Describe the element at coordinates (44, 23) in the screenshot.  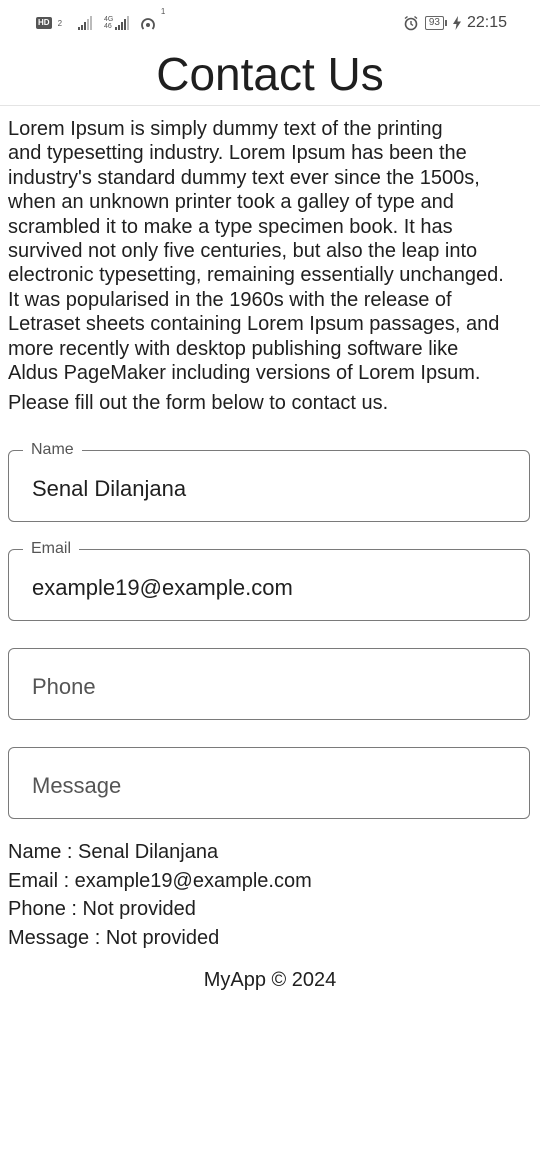
I see `hd-badge: HD` at that location.